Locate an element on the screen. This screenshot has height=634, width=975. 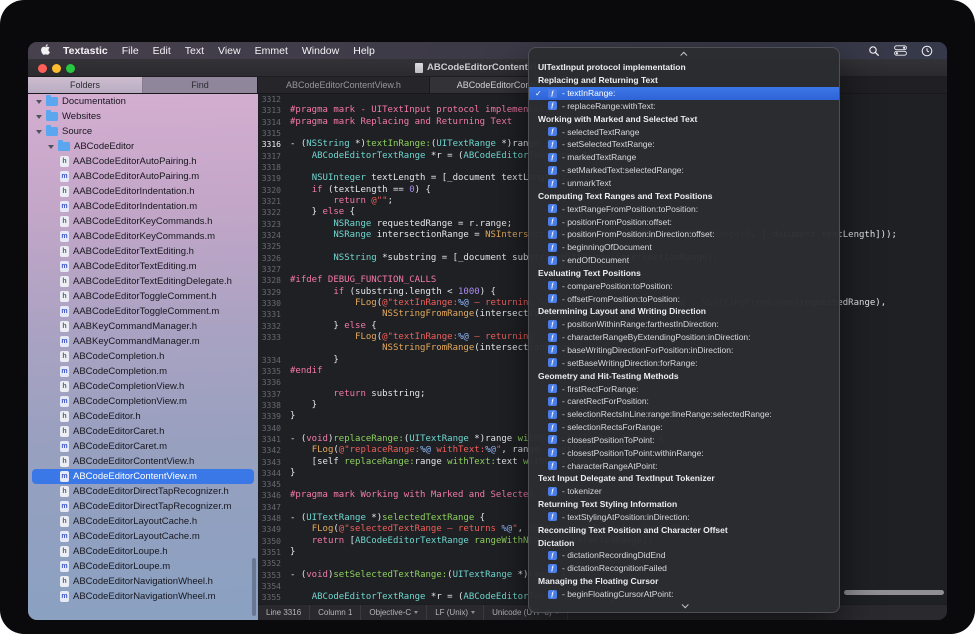
tree-file: h ABCodeCompletion.h is located at coordinates (143, 356).